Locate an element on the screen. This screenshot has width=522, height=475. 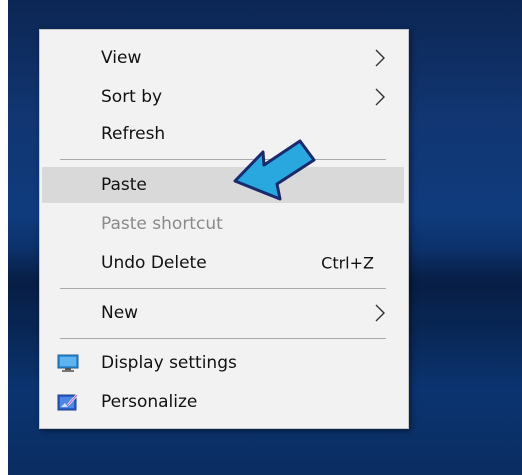
menu-item-label: Sort by is located at coordinates (132, 97).